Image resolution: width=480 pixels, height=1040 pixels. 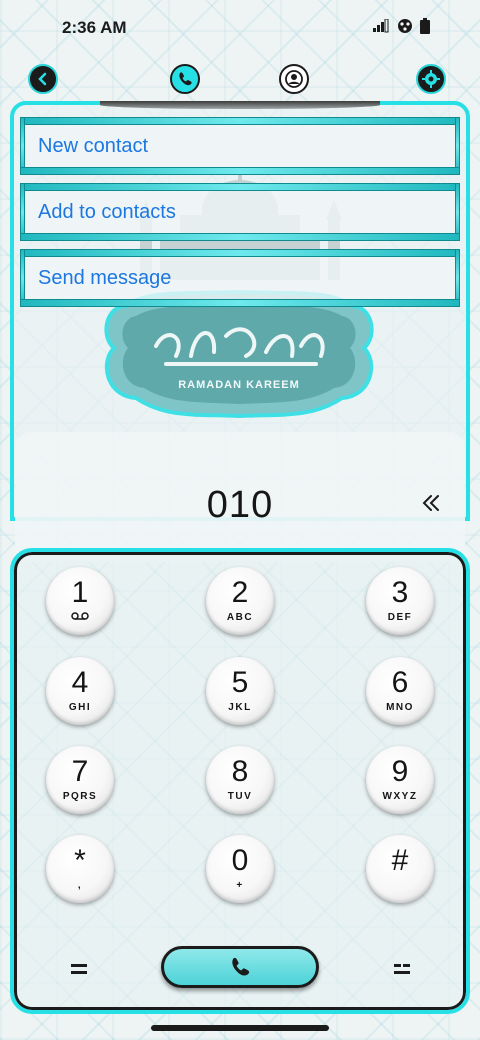 I want to click on key-5: 5 JKL, so click(x=240, y=691).